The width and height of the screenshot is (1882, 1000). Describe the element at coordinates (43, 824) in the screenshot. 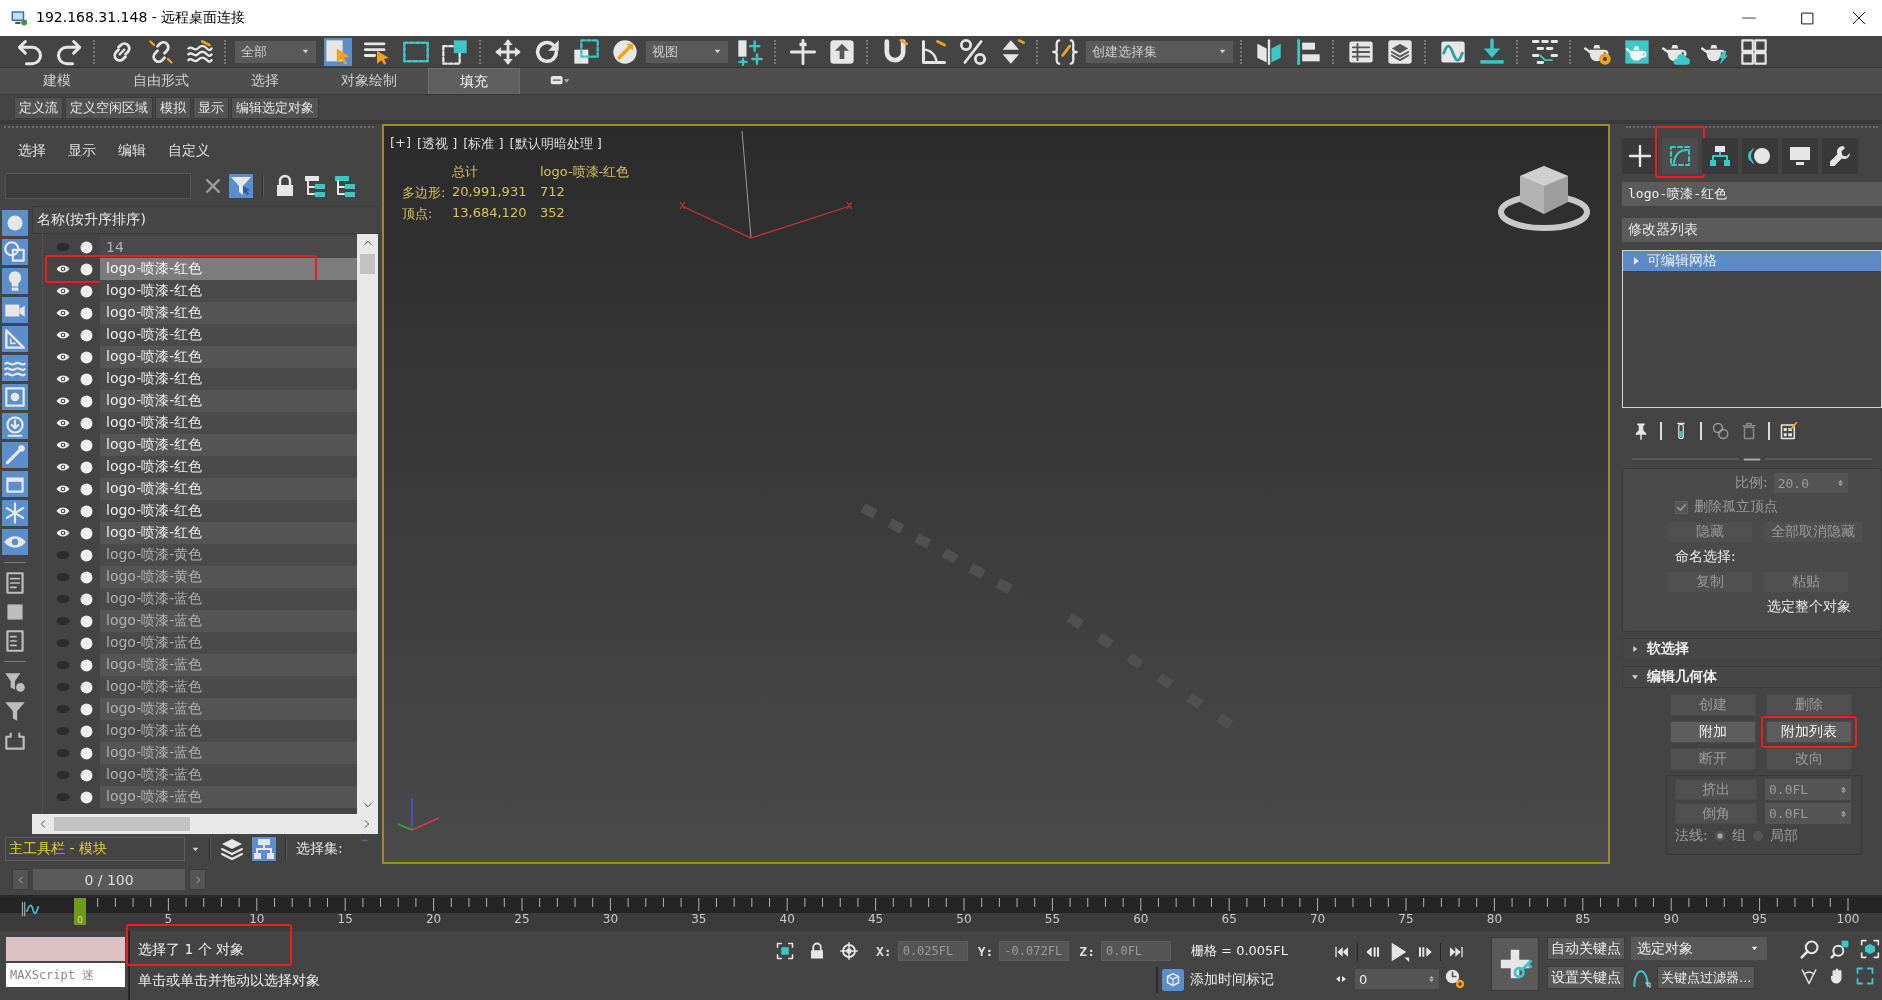

I see `scroll-left-icon` at that location.